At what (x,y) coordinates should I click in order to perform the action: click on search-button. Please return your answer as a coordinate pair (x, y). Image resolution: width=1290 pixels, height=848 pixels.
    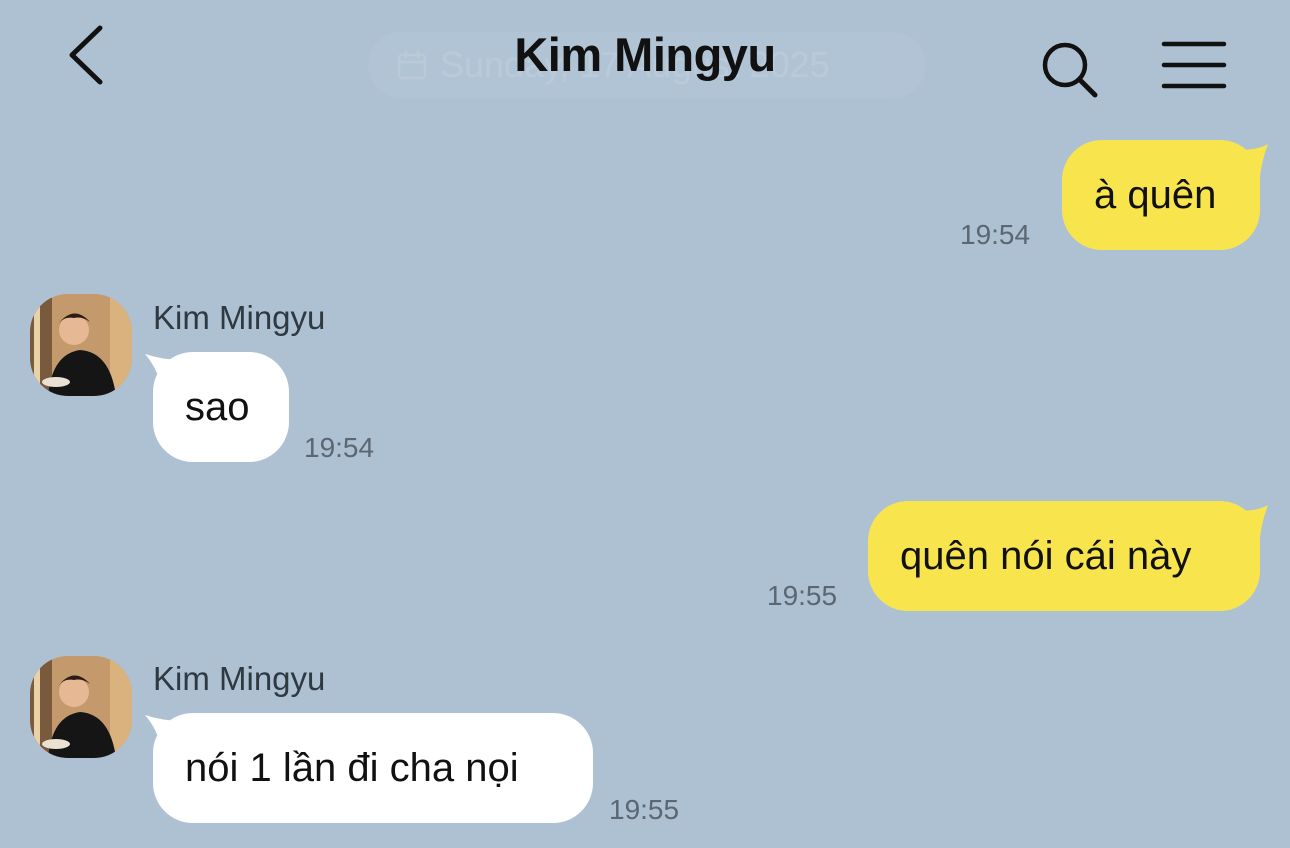
    Looking at the image, I should click on (1070, 69).